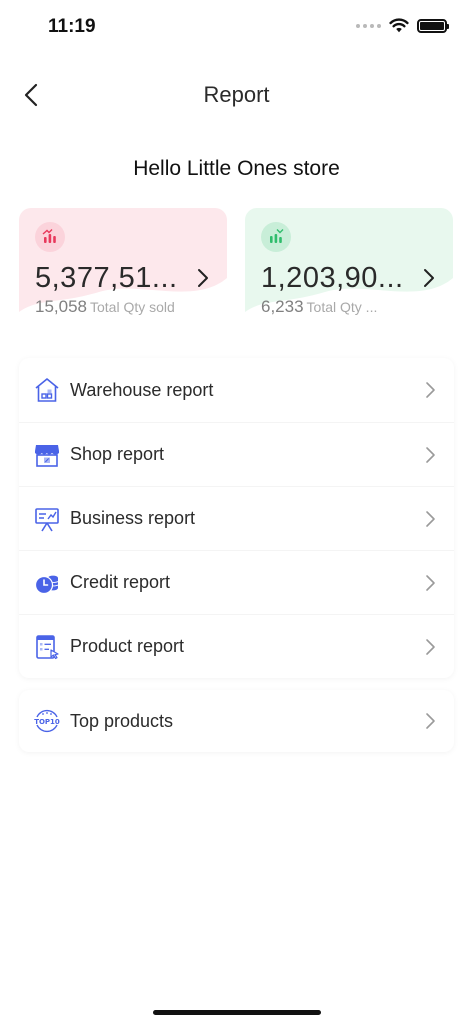  I want to click on top10-badge-icon: TOP10, so click(47, 721).